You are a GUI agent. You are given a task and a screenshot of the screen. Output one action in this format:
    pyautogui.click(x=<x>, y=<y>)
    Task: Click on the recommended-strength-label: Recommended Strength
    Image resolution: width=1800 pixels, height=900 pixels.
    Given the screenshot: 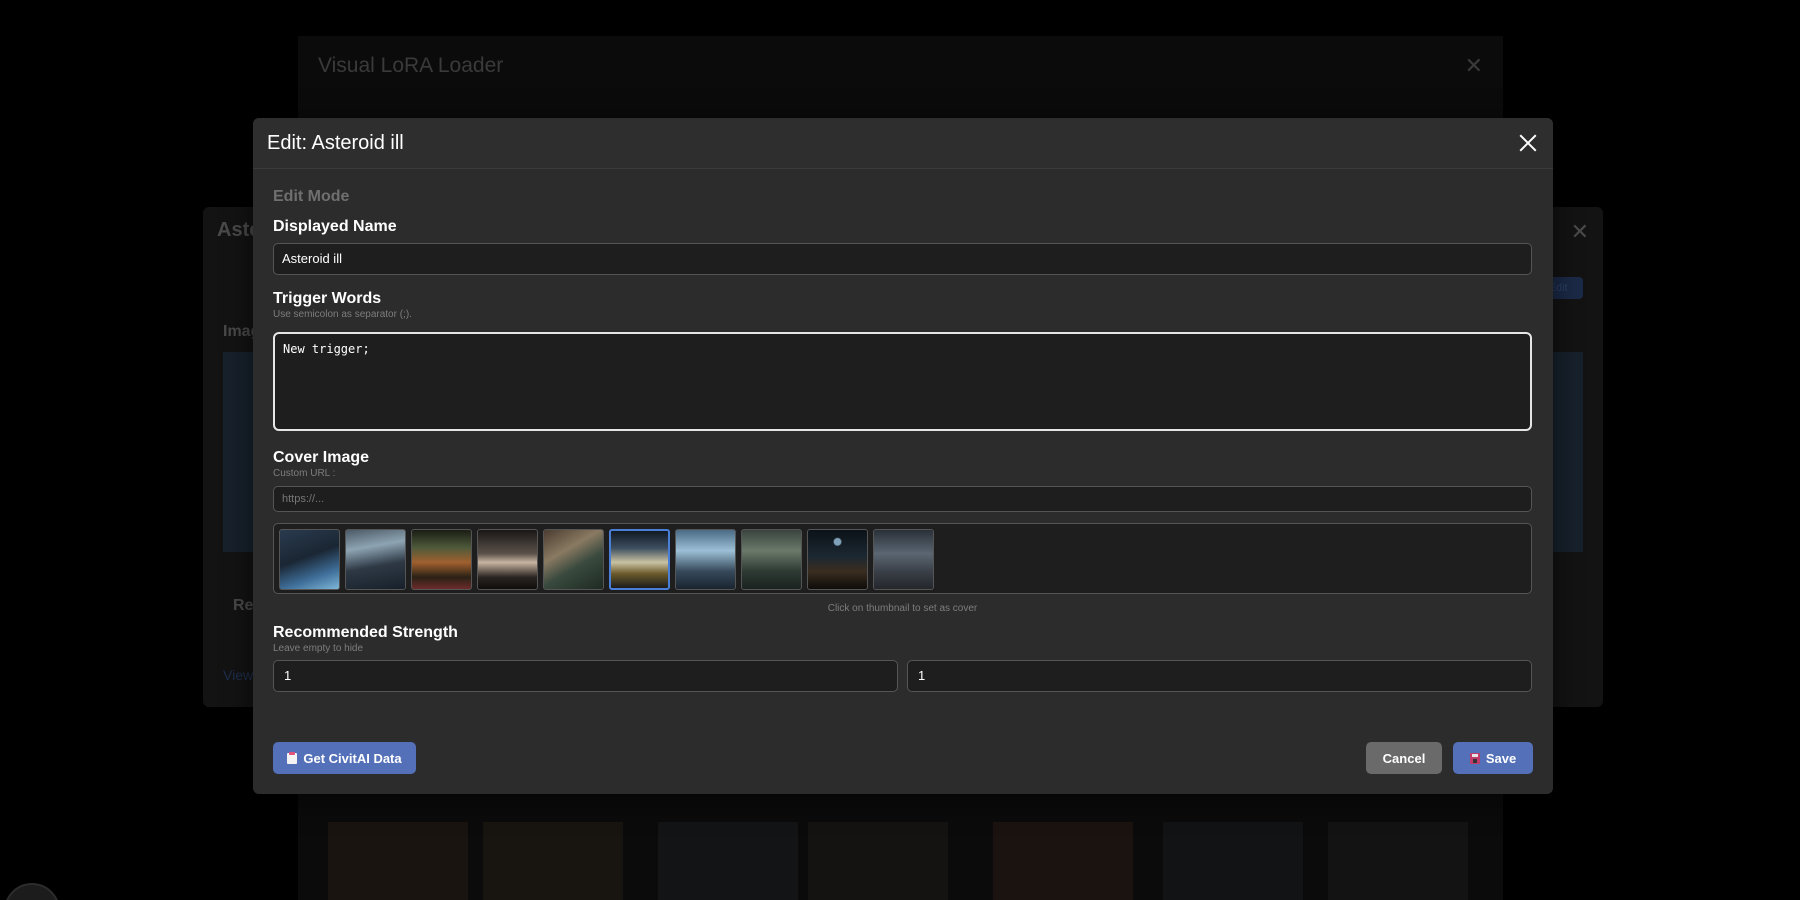 What is the action you would take?
    pyautogui.click(x=365, y=632)
    